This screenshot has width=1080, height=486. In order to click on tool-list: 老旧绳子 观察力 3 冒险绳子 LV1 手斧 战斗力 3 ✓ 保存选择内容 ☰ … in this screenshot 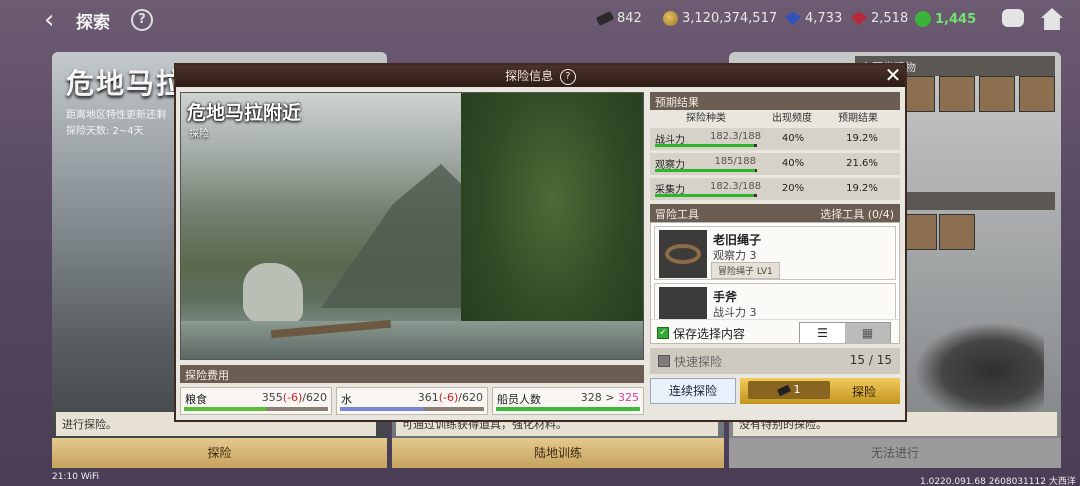, I will do `click(775, 283)`.